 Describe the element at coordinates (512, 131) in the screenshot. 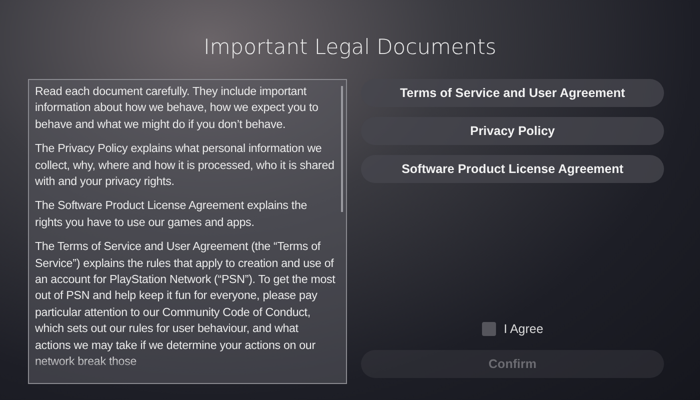

I see `document-button: Privacy Policy` at that location.